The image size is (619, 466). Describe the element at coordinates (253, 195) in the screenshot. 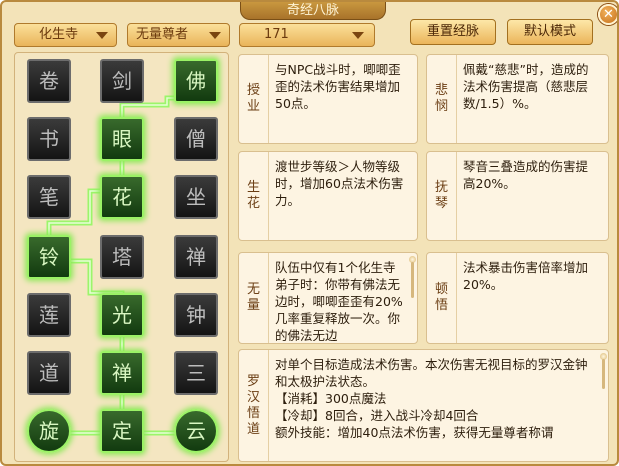

I see `talent-label: 生花` at that location.